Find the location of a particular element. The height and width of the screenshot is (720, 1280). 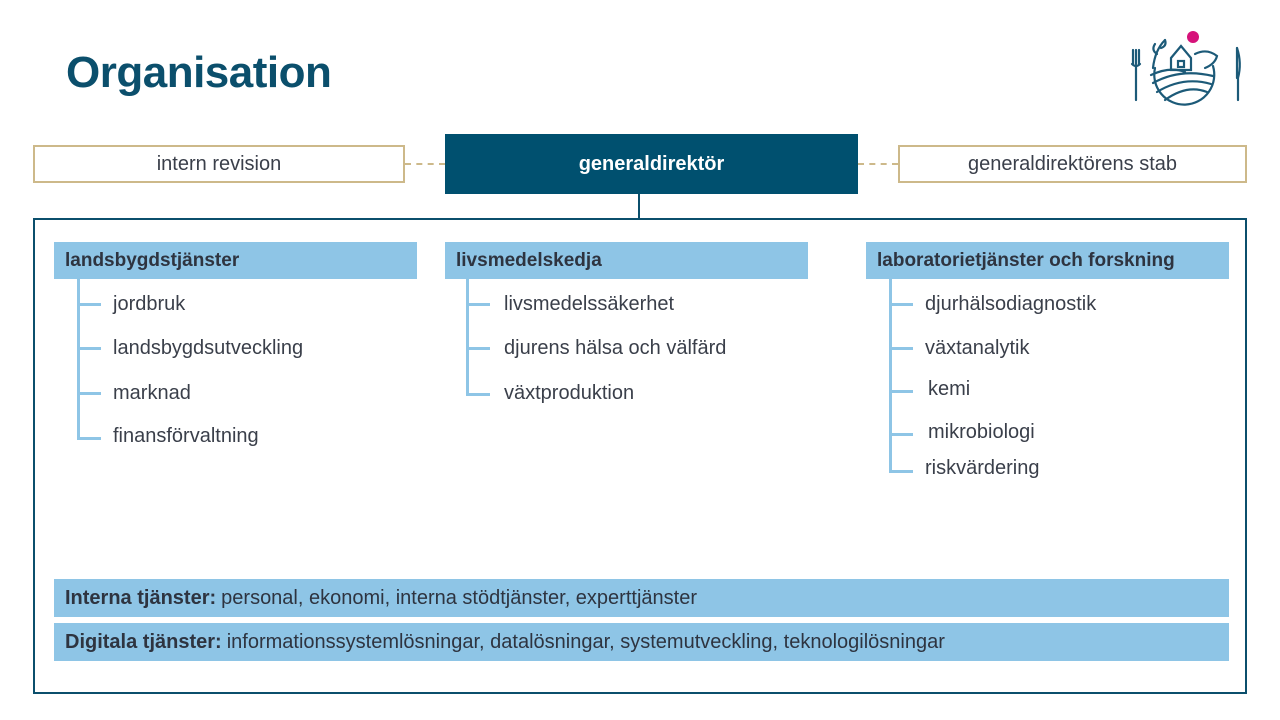

department-header-landsbygdstjanster: landsbygdstjänster is located at coordinates (235, 260).